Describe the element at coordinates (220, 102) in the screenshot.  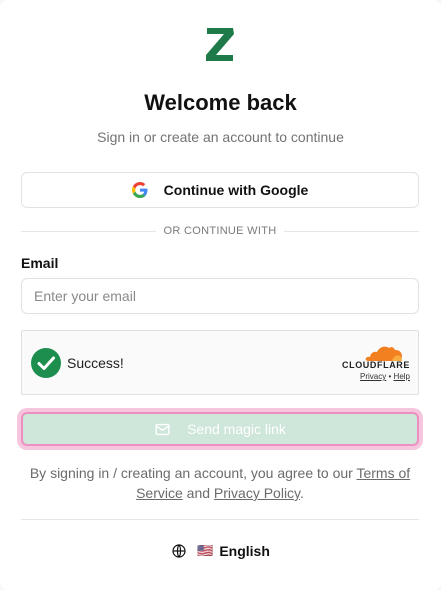
I see `page-title: Welcome back` at that location.